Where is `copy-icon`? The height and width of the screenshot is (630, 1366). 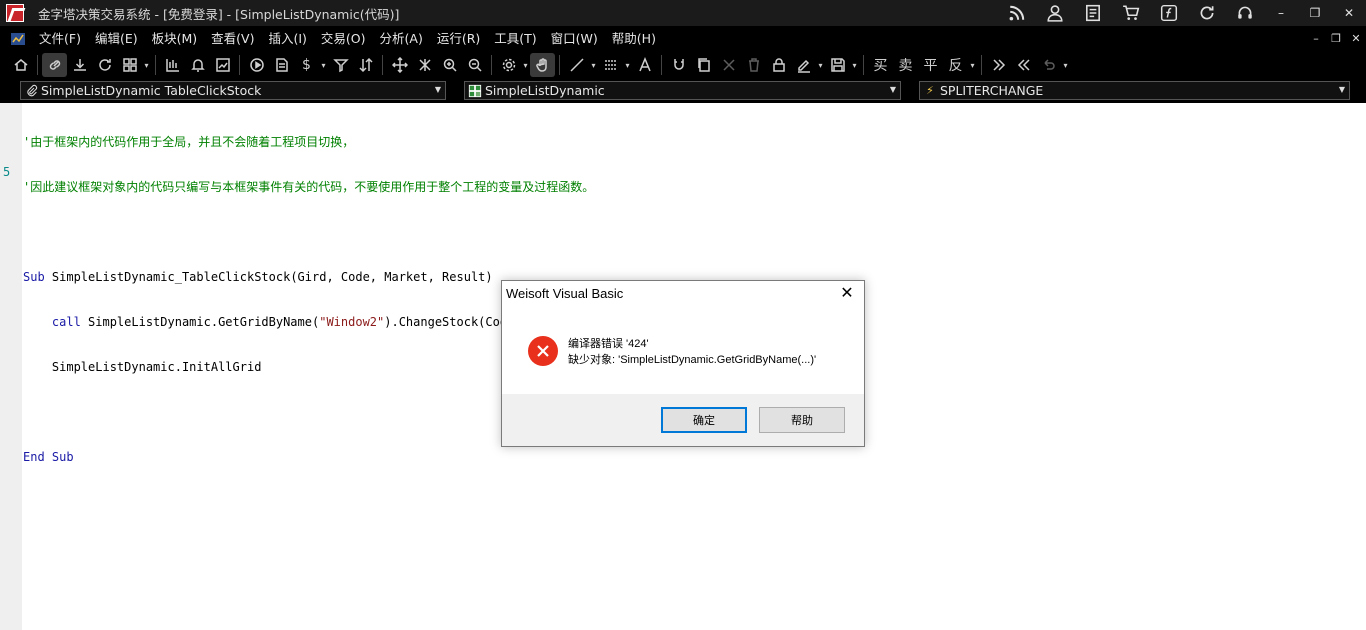 copy-icon is located at coordinates (703, 65).